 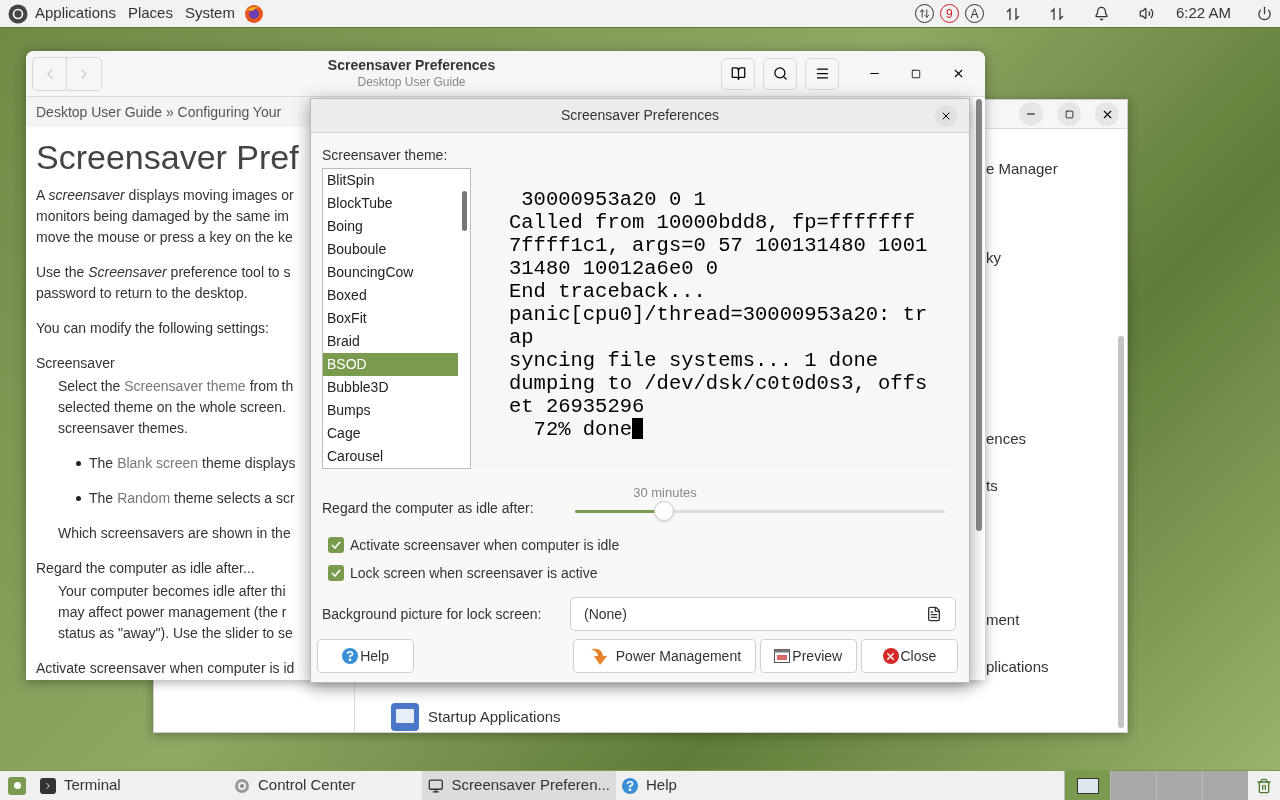 What do you see at coordinates (185, 386) in the screenshot?
I see `help-link: Screensaver theme` at bounding box center [185, 386].